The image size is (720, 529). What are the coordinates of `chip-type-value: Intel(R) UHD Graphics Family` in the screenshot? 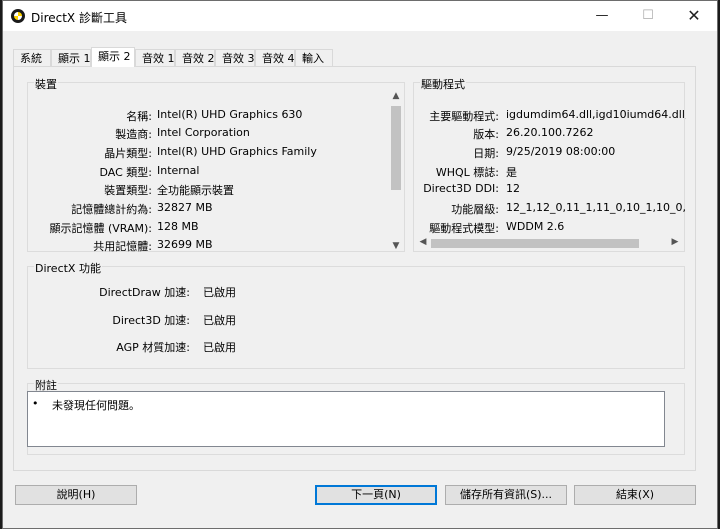 It's located at (237, 151).